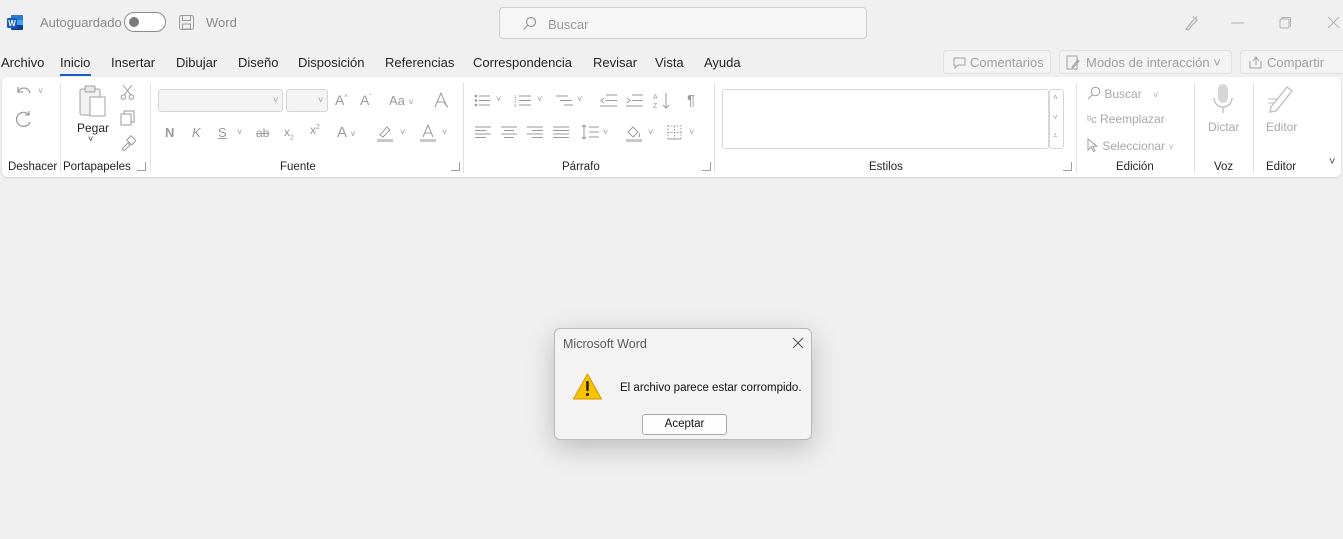 This screenshot has height=539, width=1343. Describe the element at coordinates (655, 97) in the screenshot. I see `svg-text: A` at that location.